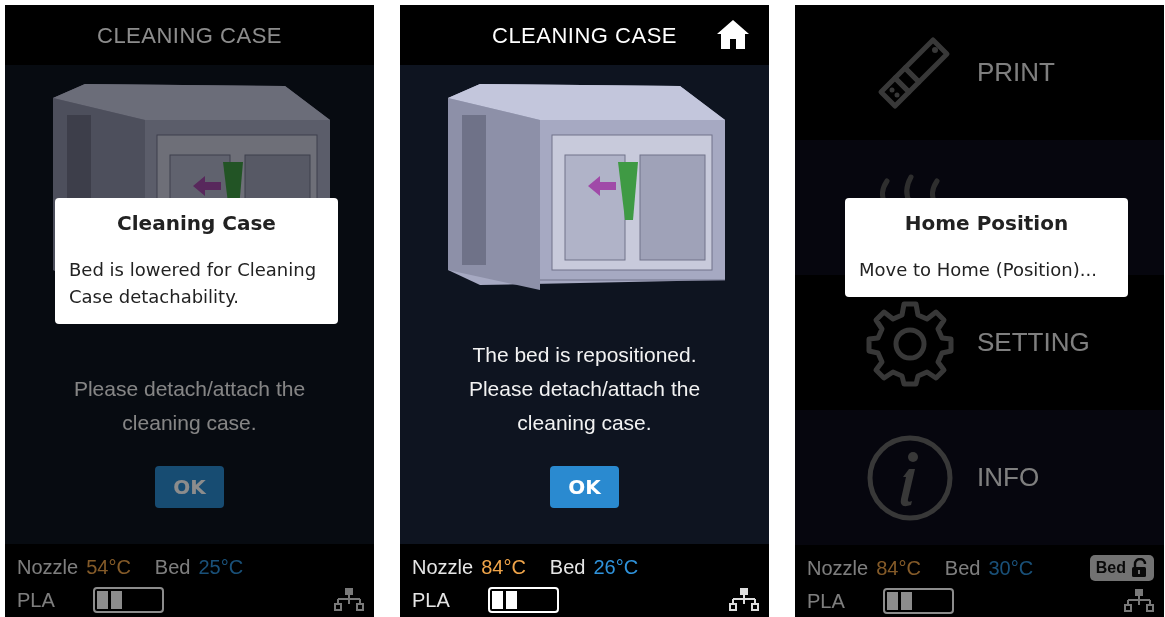 The height and width of the screenshot is (617, 1165). Describe the element at coordinates (221, 567) in the screenshot. I see `bed-temperature: 25°C` at that location.